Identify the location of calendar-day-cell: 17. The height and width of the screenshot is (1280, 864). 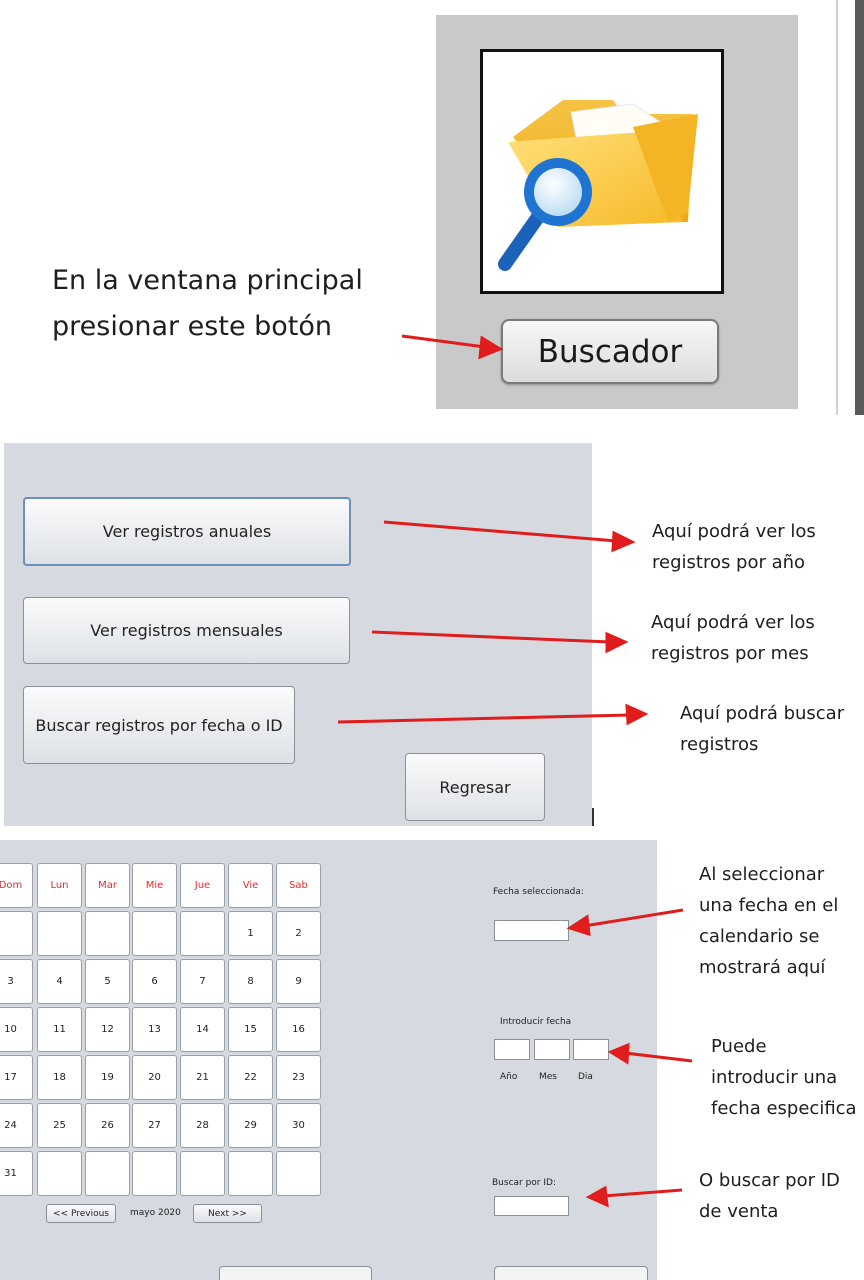
(16, 1077).